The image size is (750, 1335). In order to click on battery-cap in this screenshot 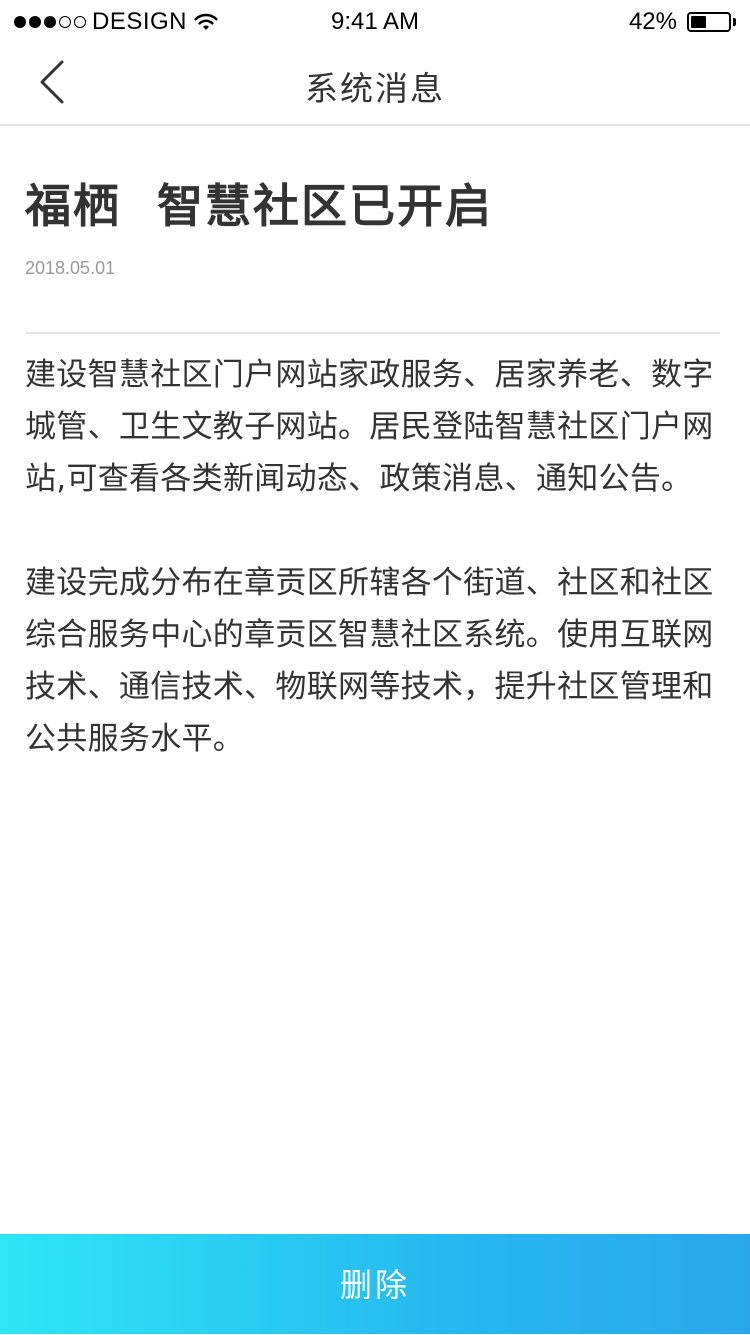, I will do `click(734, 22)`.